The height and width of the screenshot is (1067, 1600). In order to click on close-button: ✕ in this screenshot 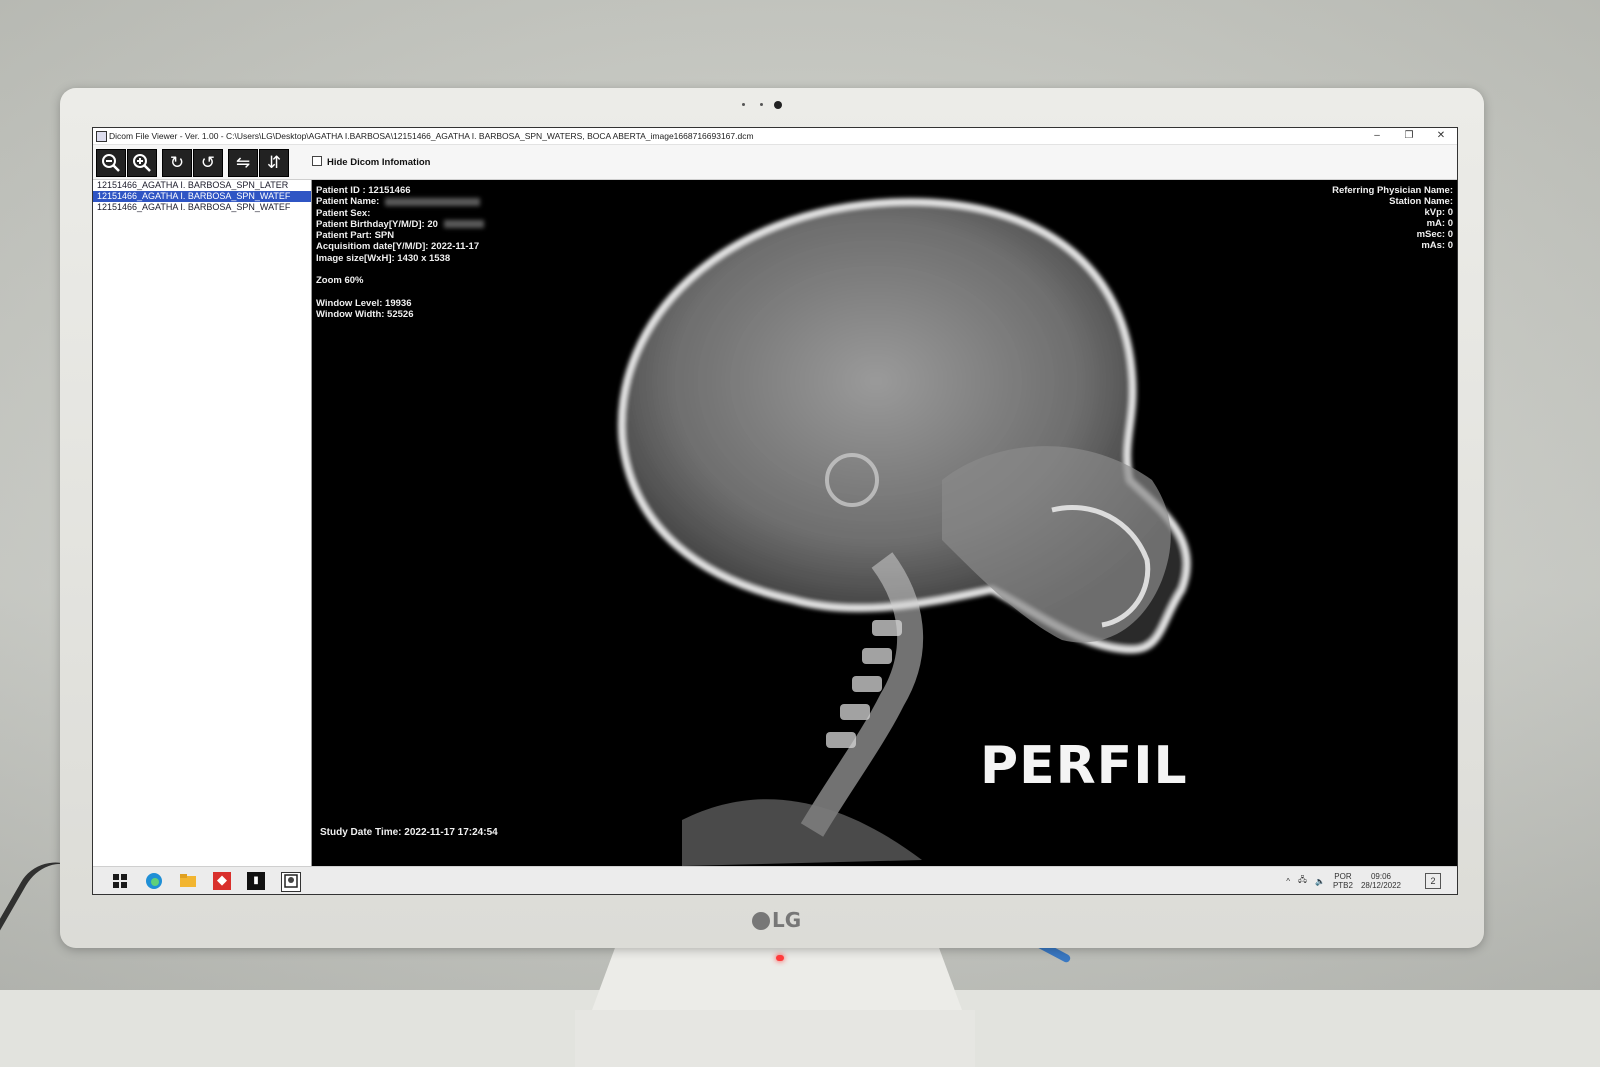, I will do `click(1441, 136)`.